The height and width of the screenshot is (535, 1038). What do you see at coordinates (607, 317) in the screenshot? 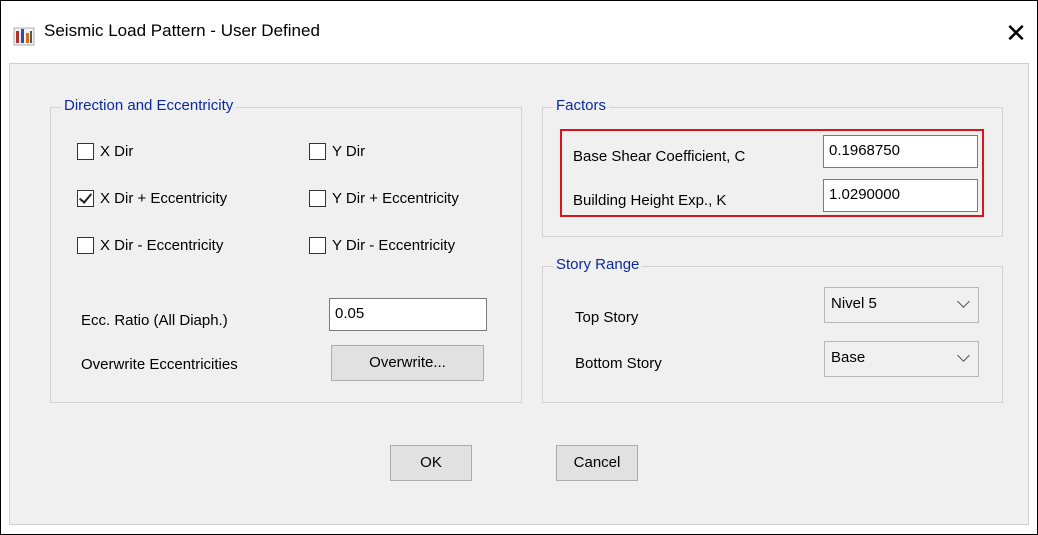
I see `top-story-label: Top Story` at bounding box center [607, 317].